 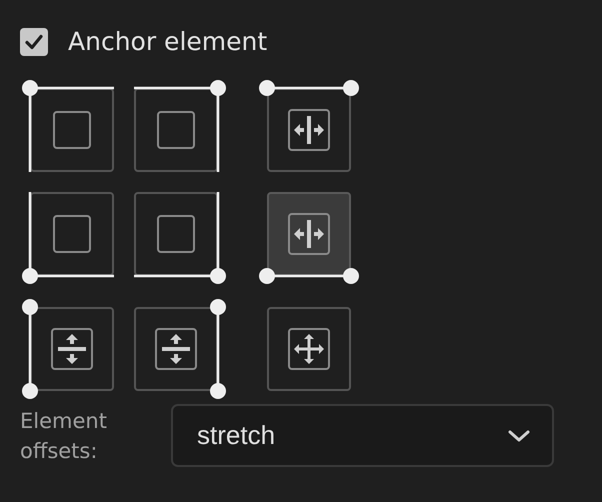 I want to click on checkbox-label: Anchor element, so click(x=168, y=42).